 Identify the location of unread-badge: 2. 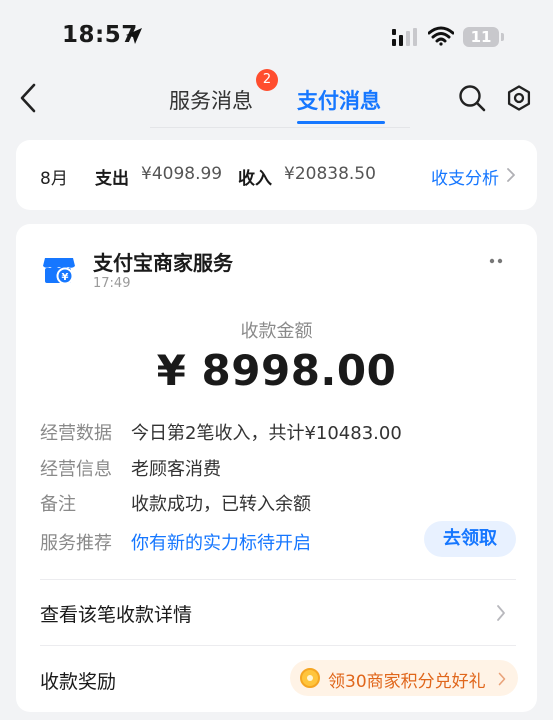
(267, 80).